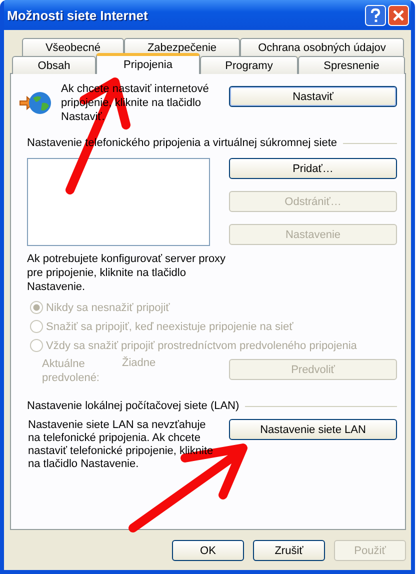  I want to click on window-title: Možnosti siete Internet, so click(77, 15).